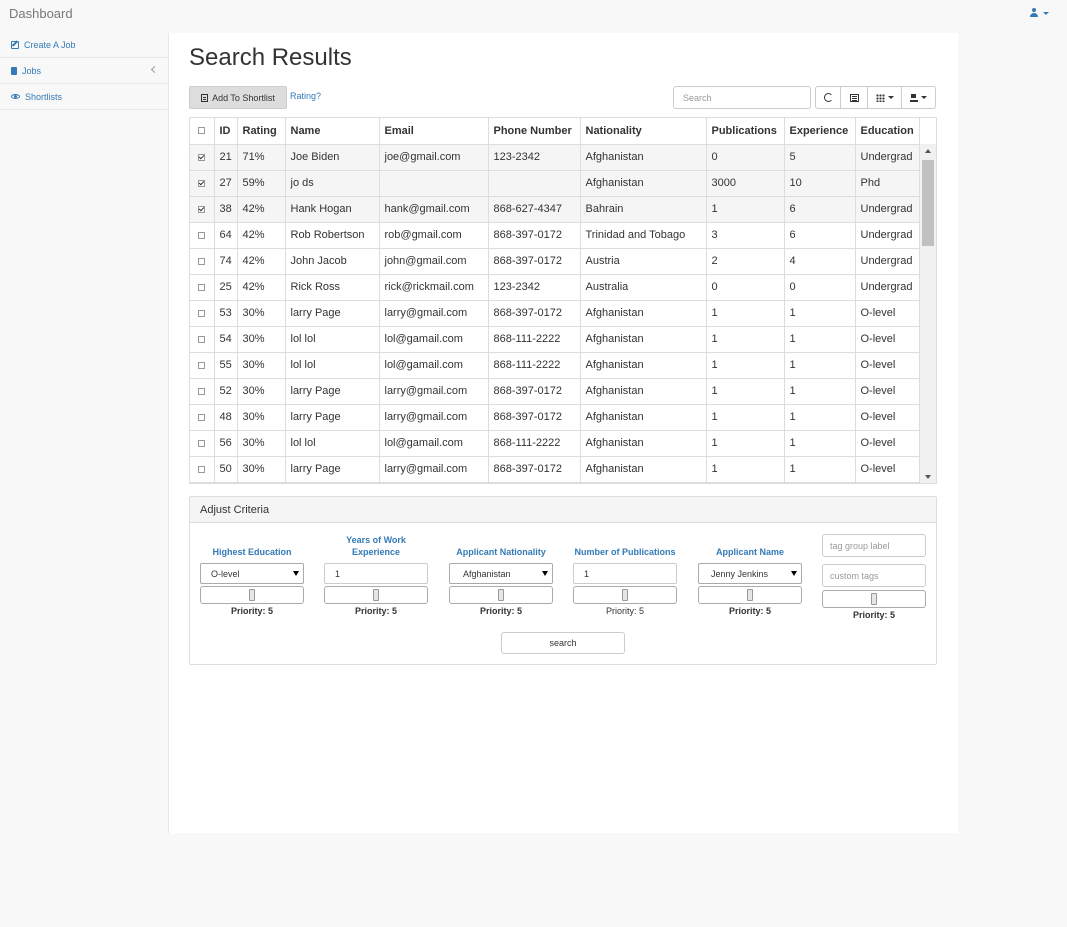 The height and width of the screenshot is (927, 1067). I want to click on user-menu, so click(1039, 13).